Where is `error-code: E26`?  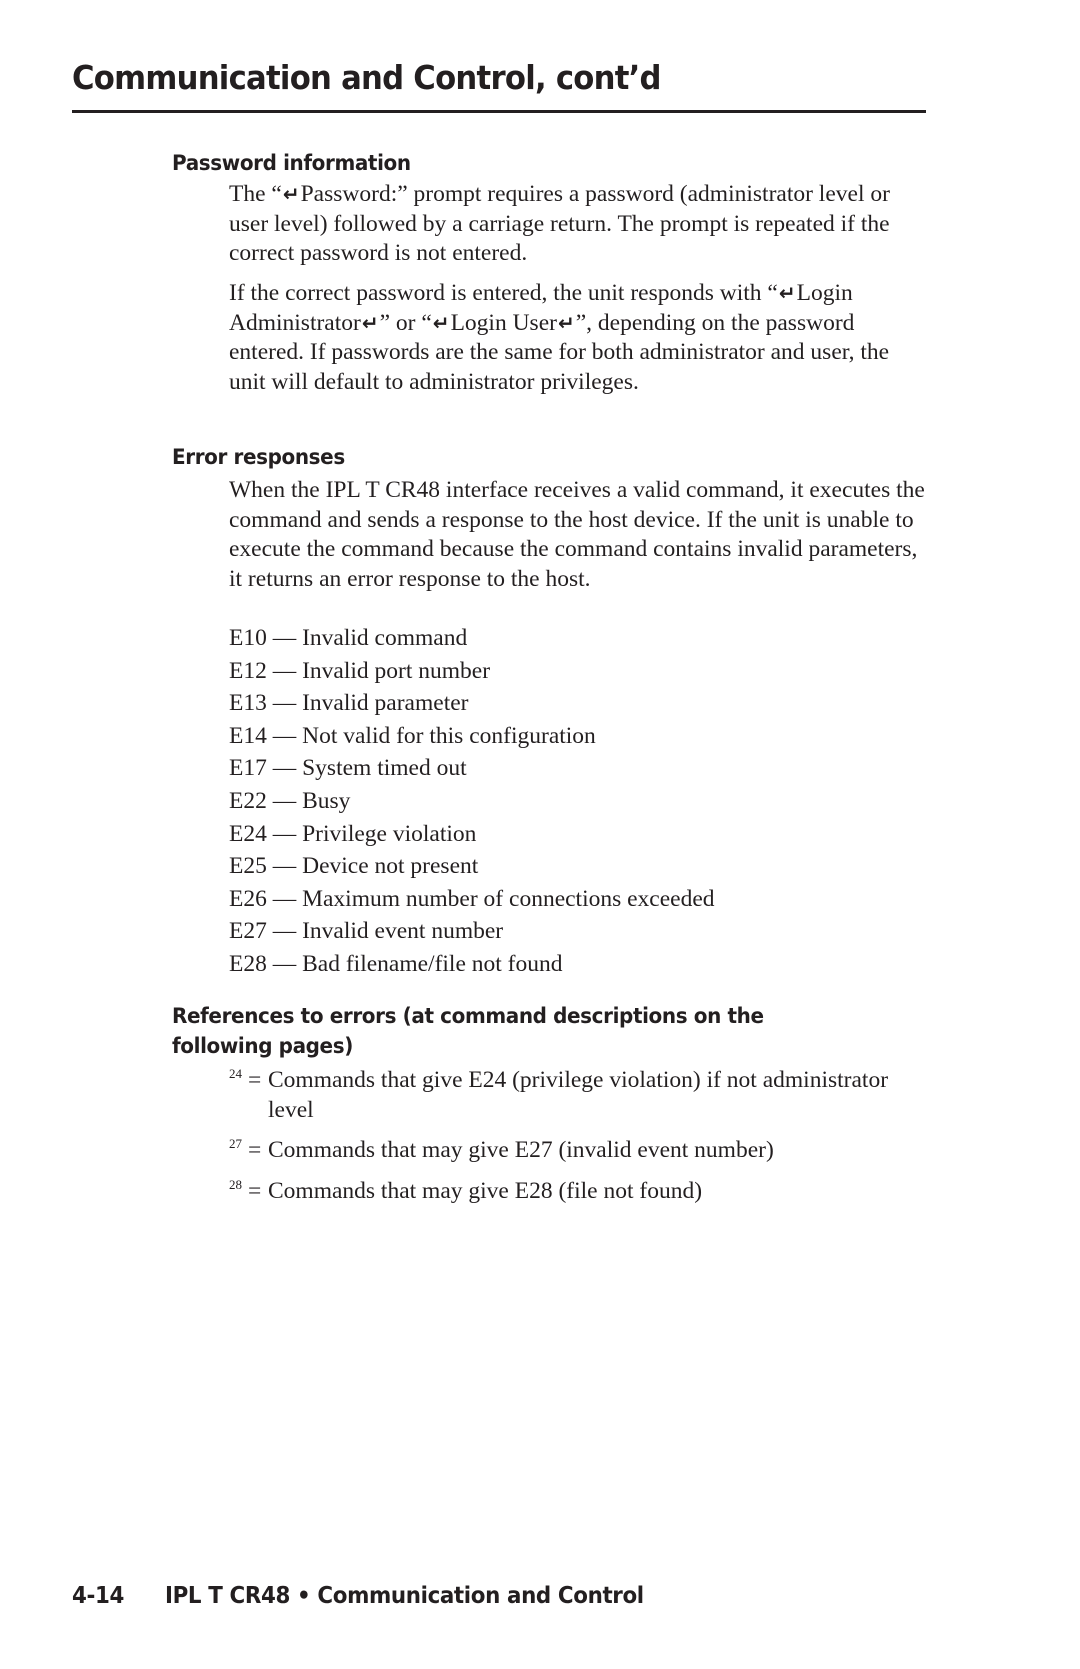 error-code: E26 is located at coordinates (248, 898).